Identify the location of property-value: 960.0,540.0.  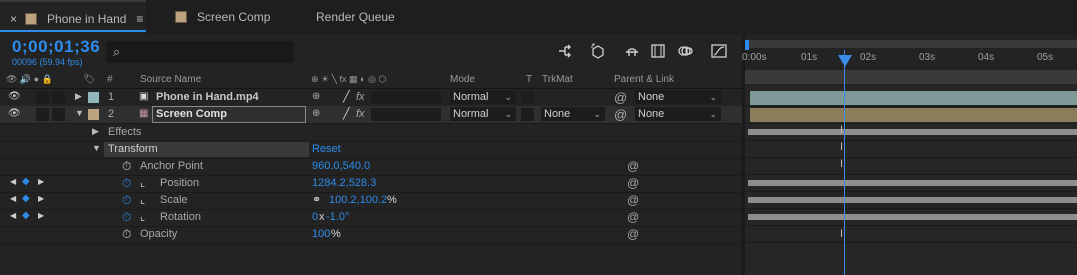
(341, 166).